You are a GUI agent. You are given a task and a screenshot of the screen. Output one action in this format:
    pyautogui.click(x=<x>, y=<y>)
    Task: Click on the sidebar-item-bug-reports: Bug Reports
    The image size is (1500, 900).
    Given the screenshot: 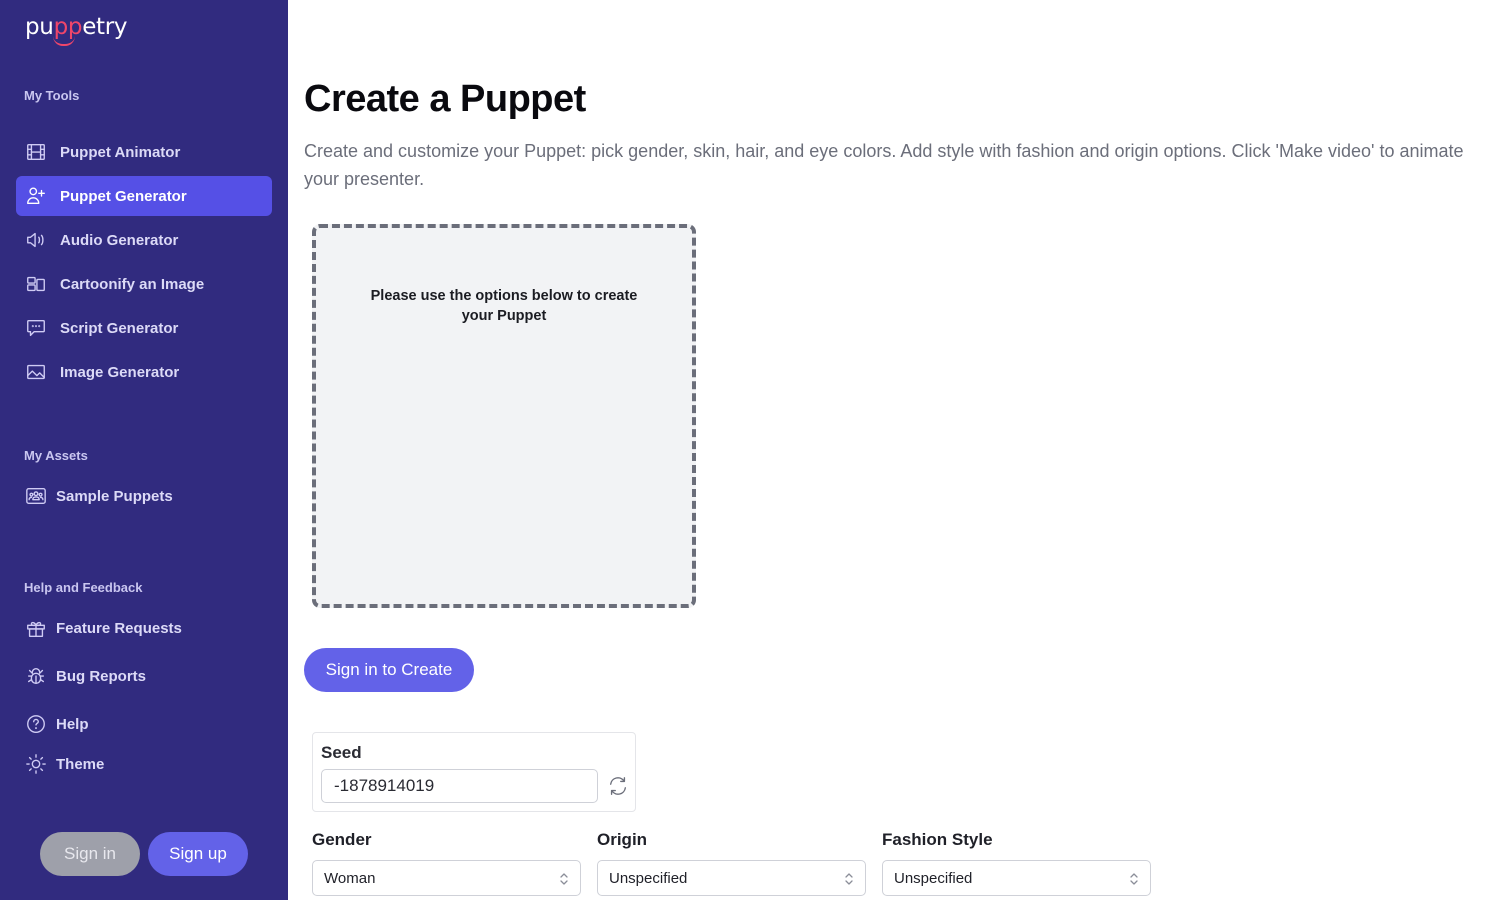 What is the action you would take?
    pyautogui.click(x=144, y=676)
    